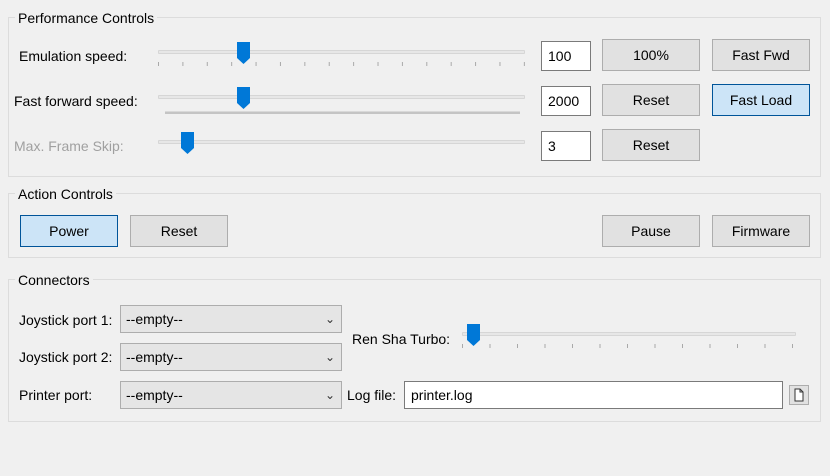 Image resolution: width=830 pixels, height=476 pixels. What do you see at coordinates (341, 55) in the screenshot?
I see `emulation-speed-slider` at bounding box center [341, 55].